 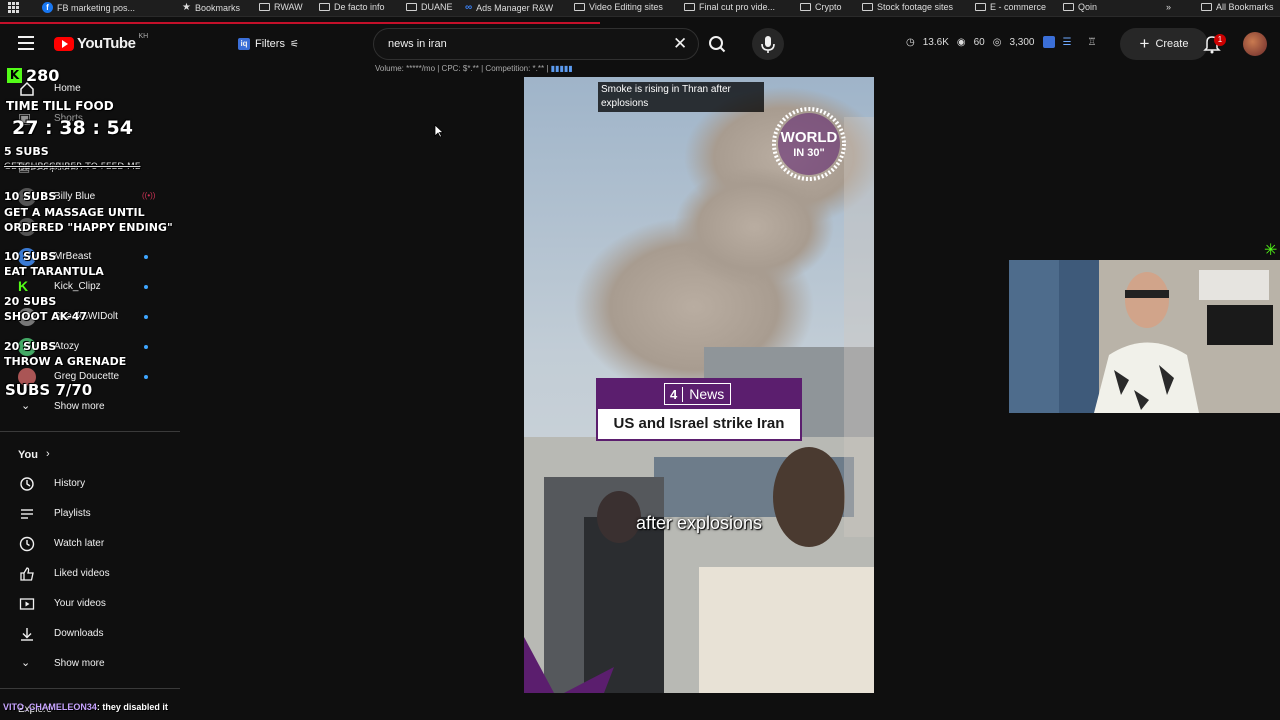 What do you see at coordinates (149, 195) in the screenshot?
I see `live-icon: ((•))` at bounding box center [149, 195].